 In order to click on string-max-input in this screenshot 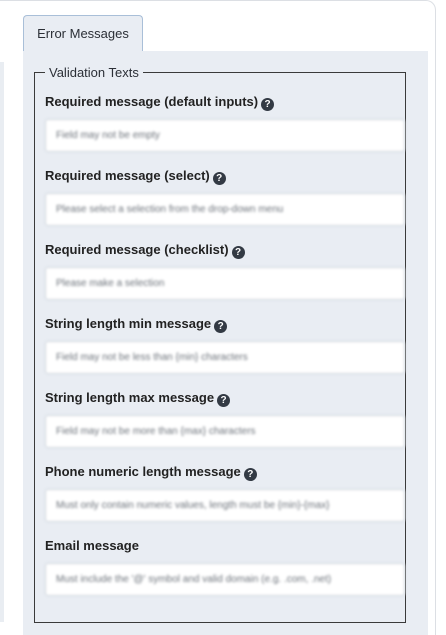, I will do `click(225, 431)`.